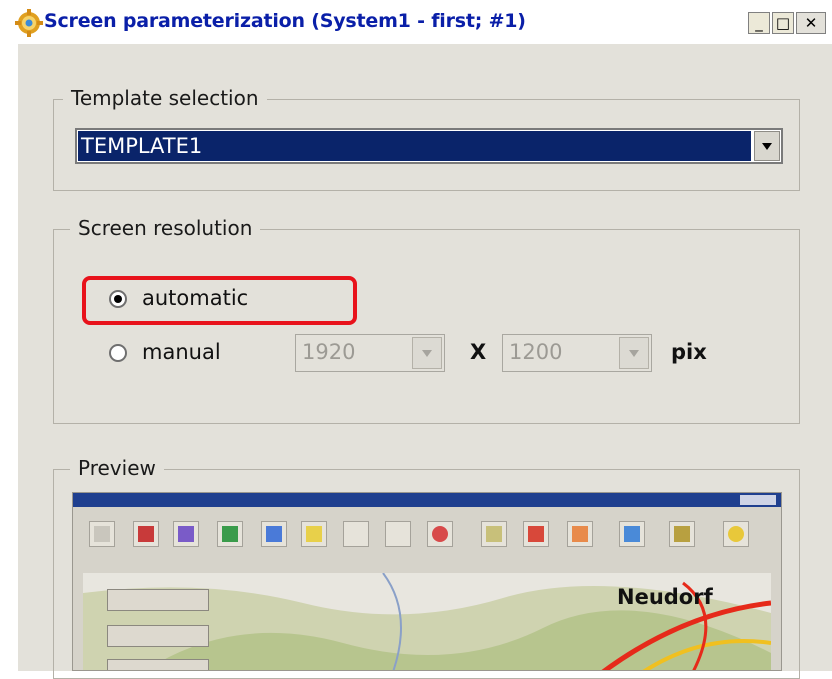 The width and height of the screenshot is (832, 679). What do you see at coordinates (665, 597) in the screenshot?
I see `preview-map-label: Neudorf` at bounding box center [665, 597].